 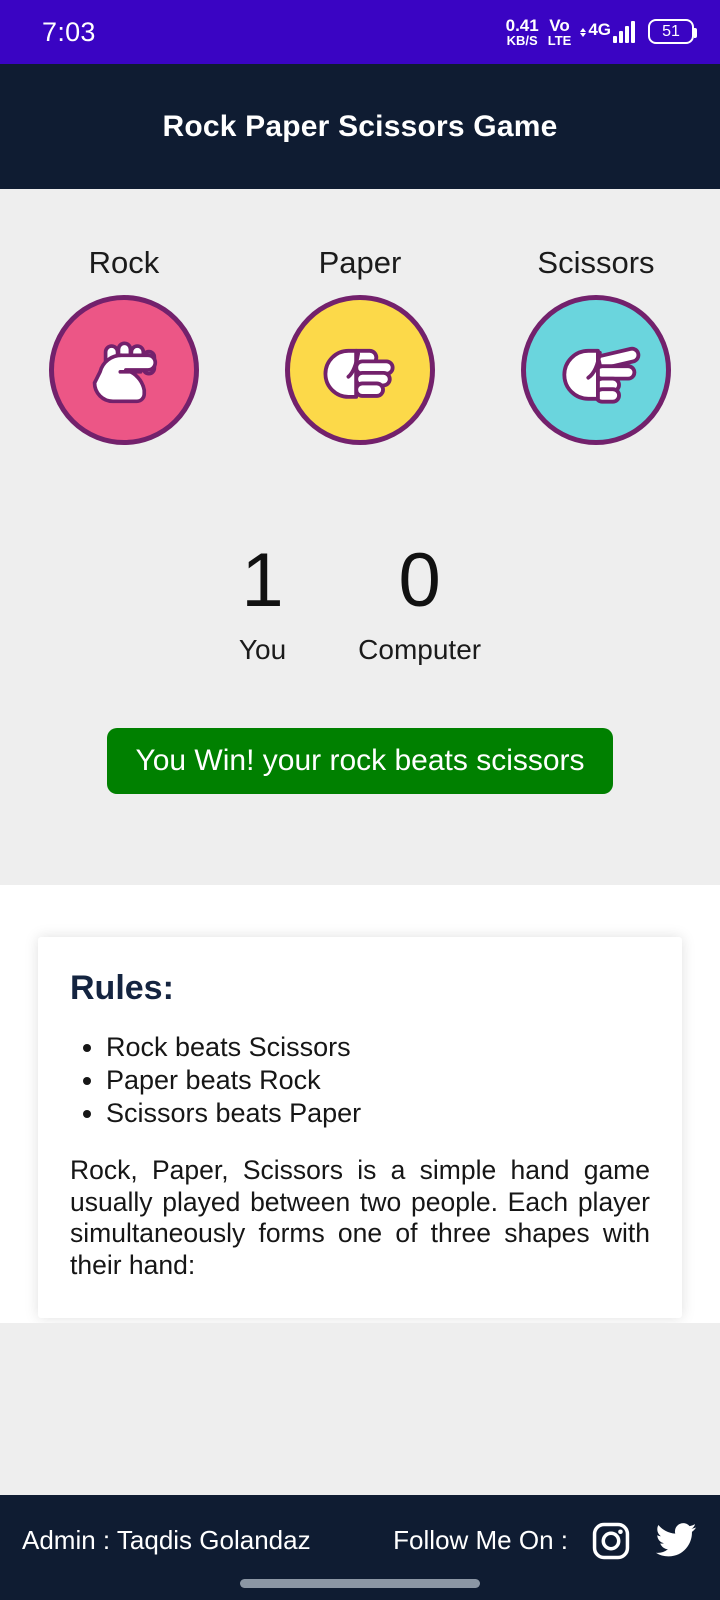 I want to click on flat-hand-icon, so click(x=359, y=373).